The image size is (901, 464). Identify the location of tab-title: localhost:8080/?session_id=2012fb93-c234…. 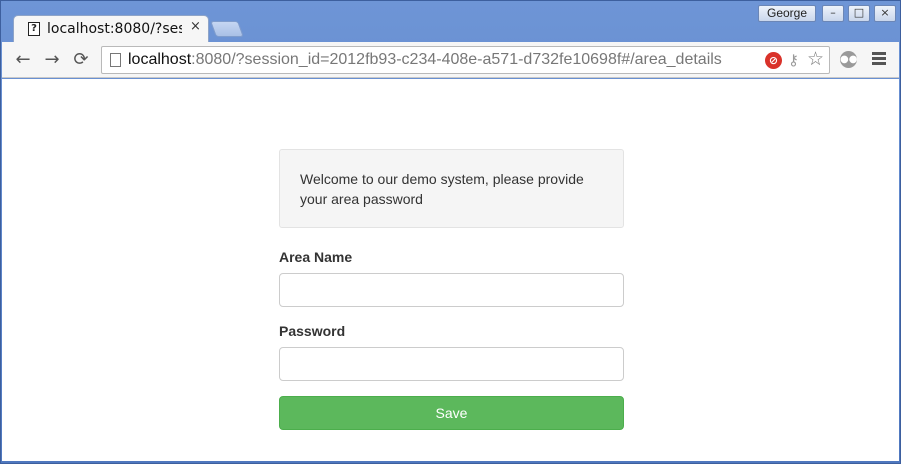
(114, 29).